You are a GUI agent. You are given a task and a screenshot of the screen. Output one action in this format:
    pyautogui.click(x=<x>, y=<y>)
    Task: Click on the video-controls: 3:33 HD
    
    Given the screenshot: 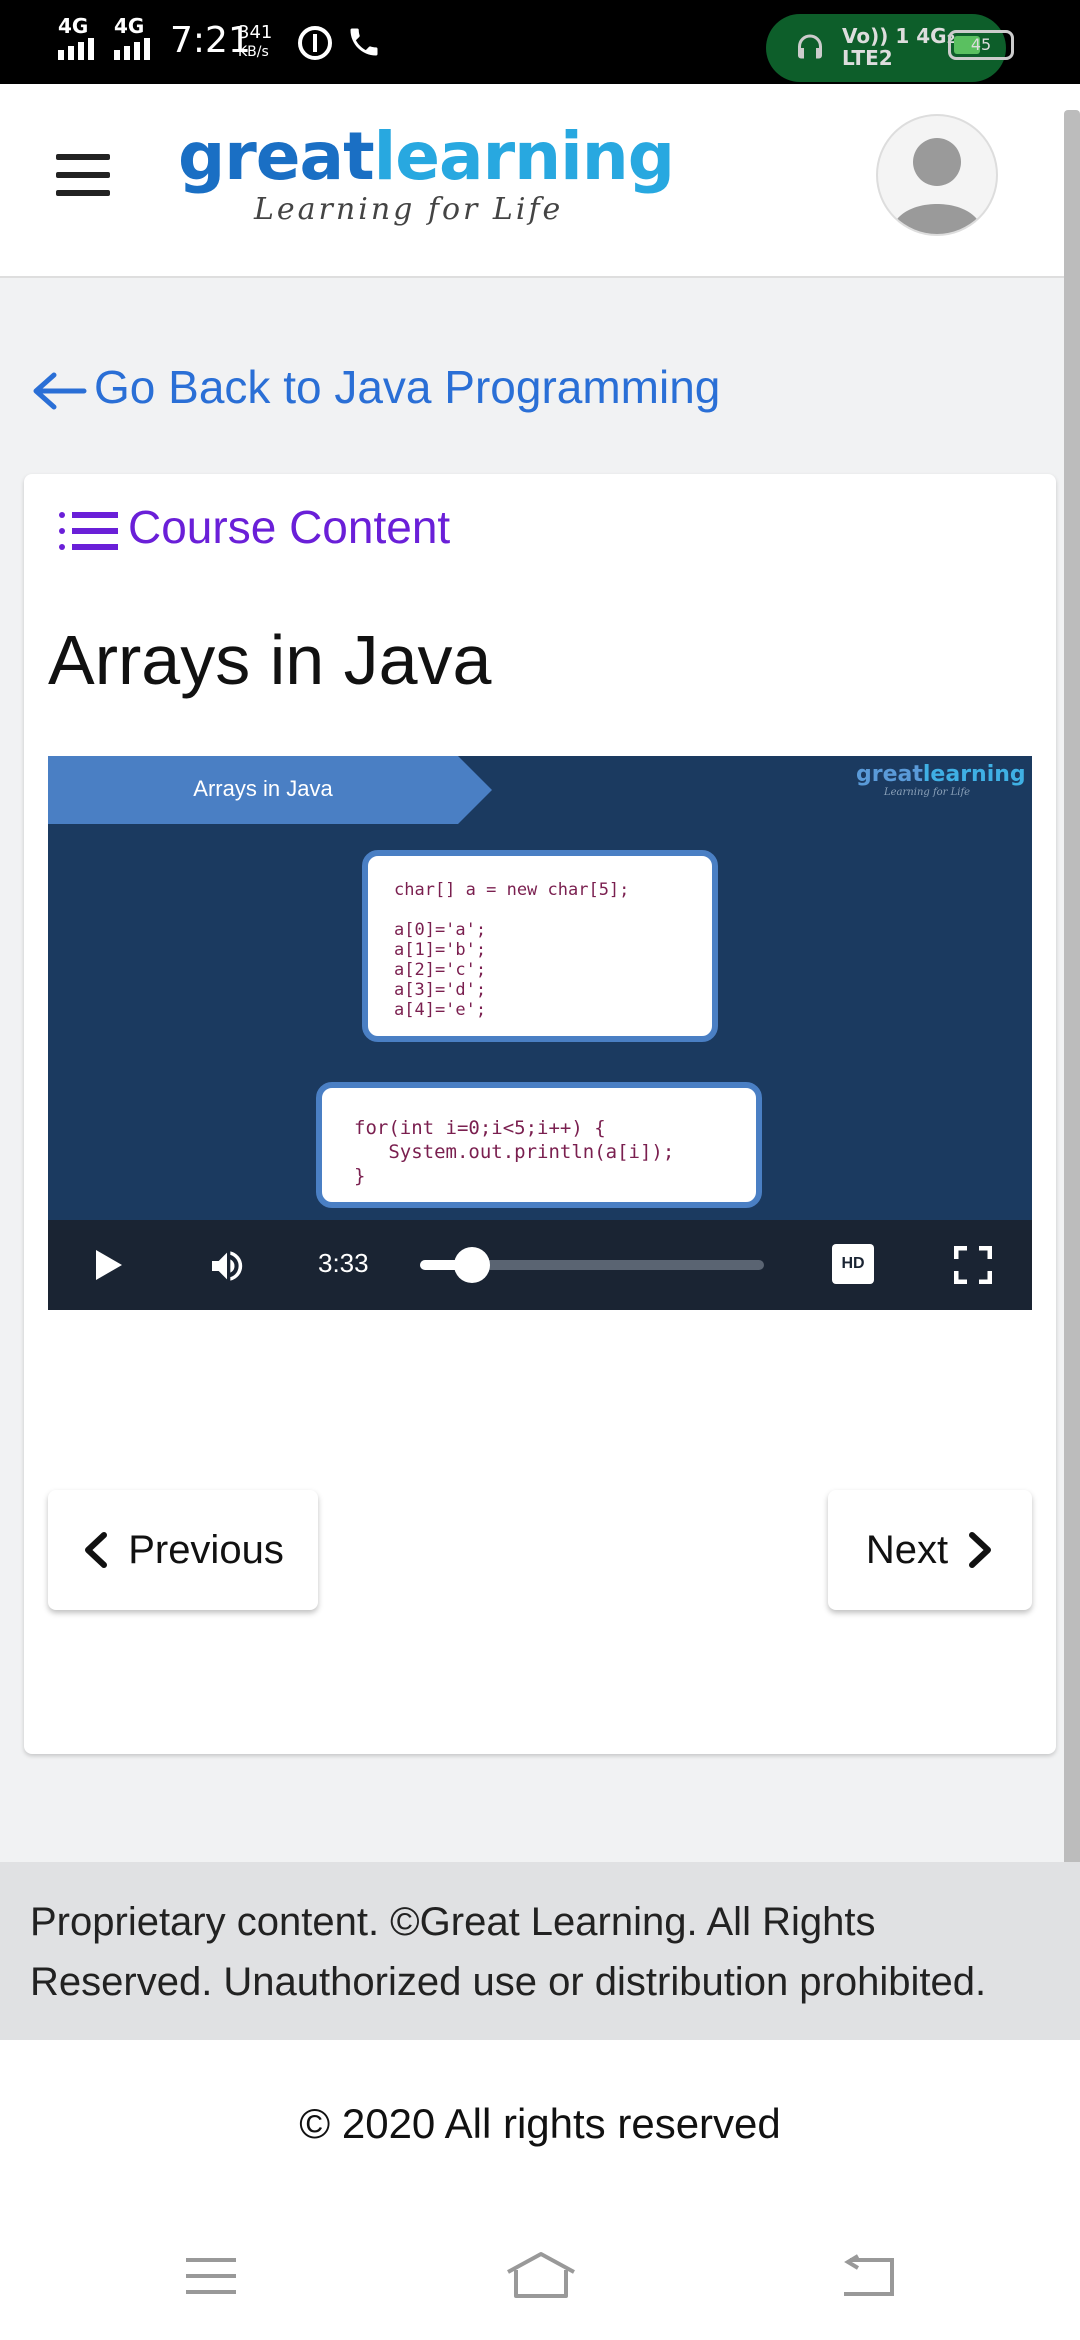 What is the action you would take?
    pyautogui.click(x=540, y=1265)
    